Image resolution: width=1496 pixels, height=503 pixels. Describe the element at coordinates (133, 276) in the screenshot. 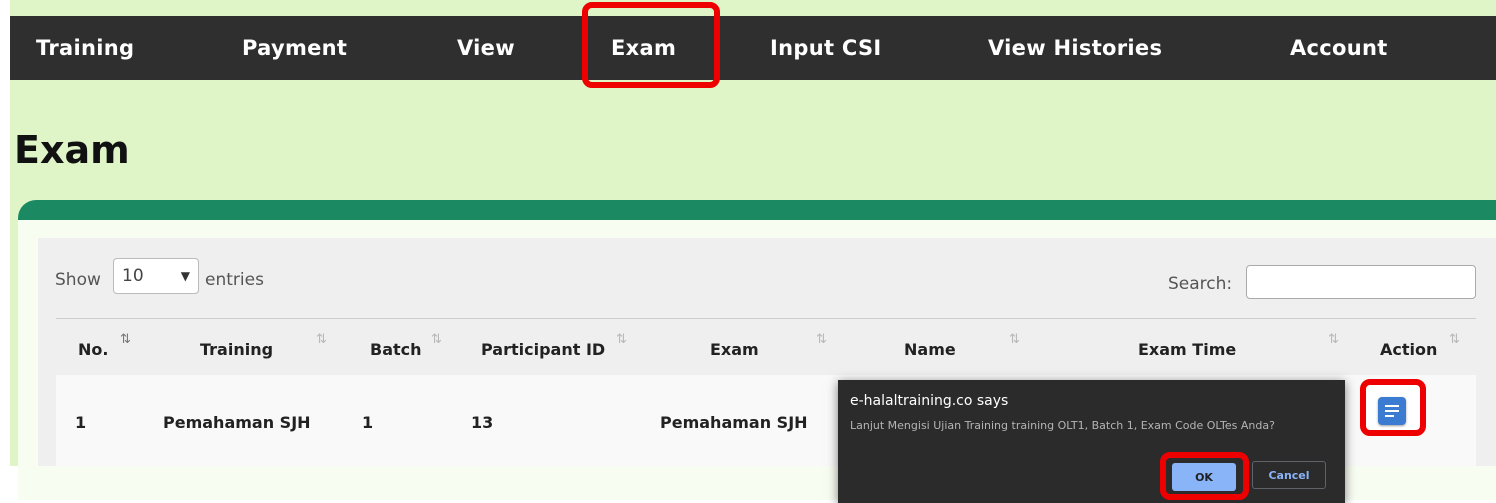

I see `entries-select-value: 10` at that location.